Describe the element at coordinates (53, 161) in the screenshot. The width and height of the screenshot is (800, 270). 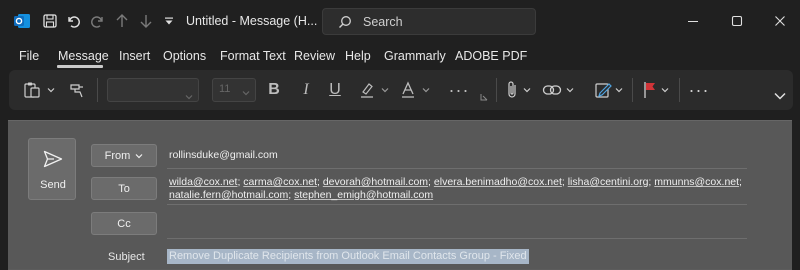
I see `send-icon` at that location.